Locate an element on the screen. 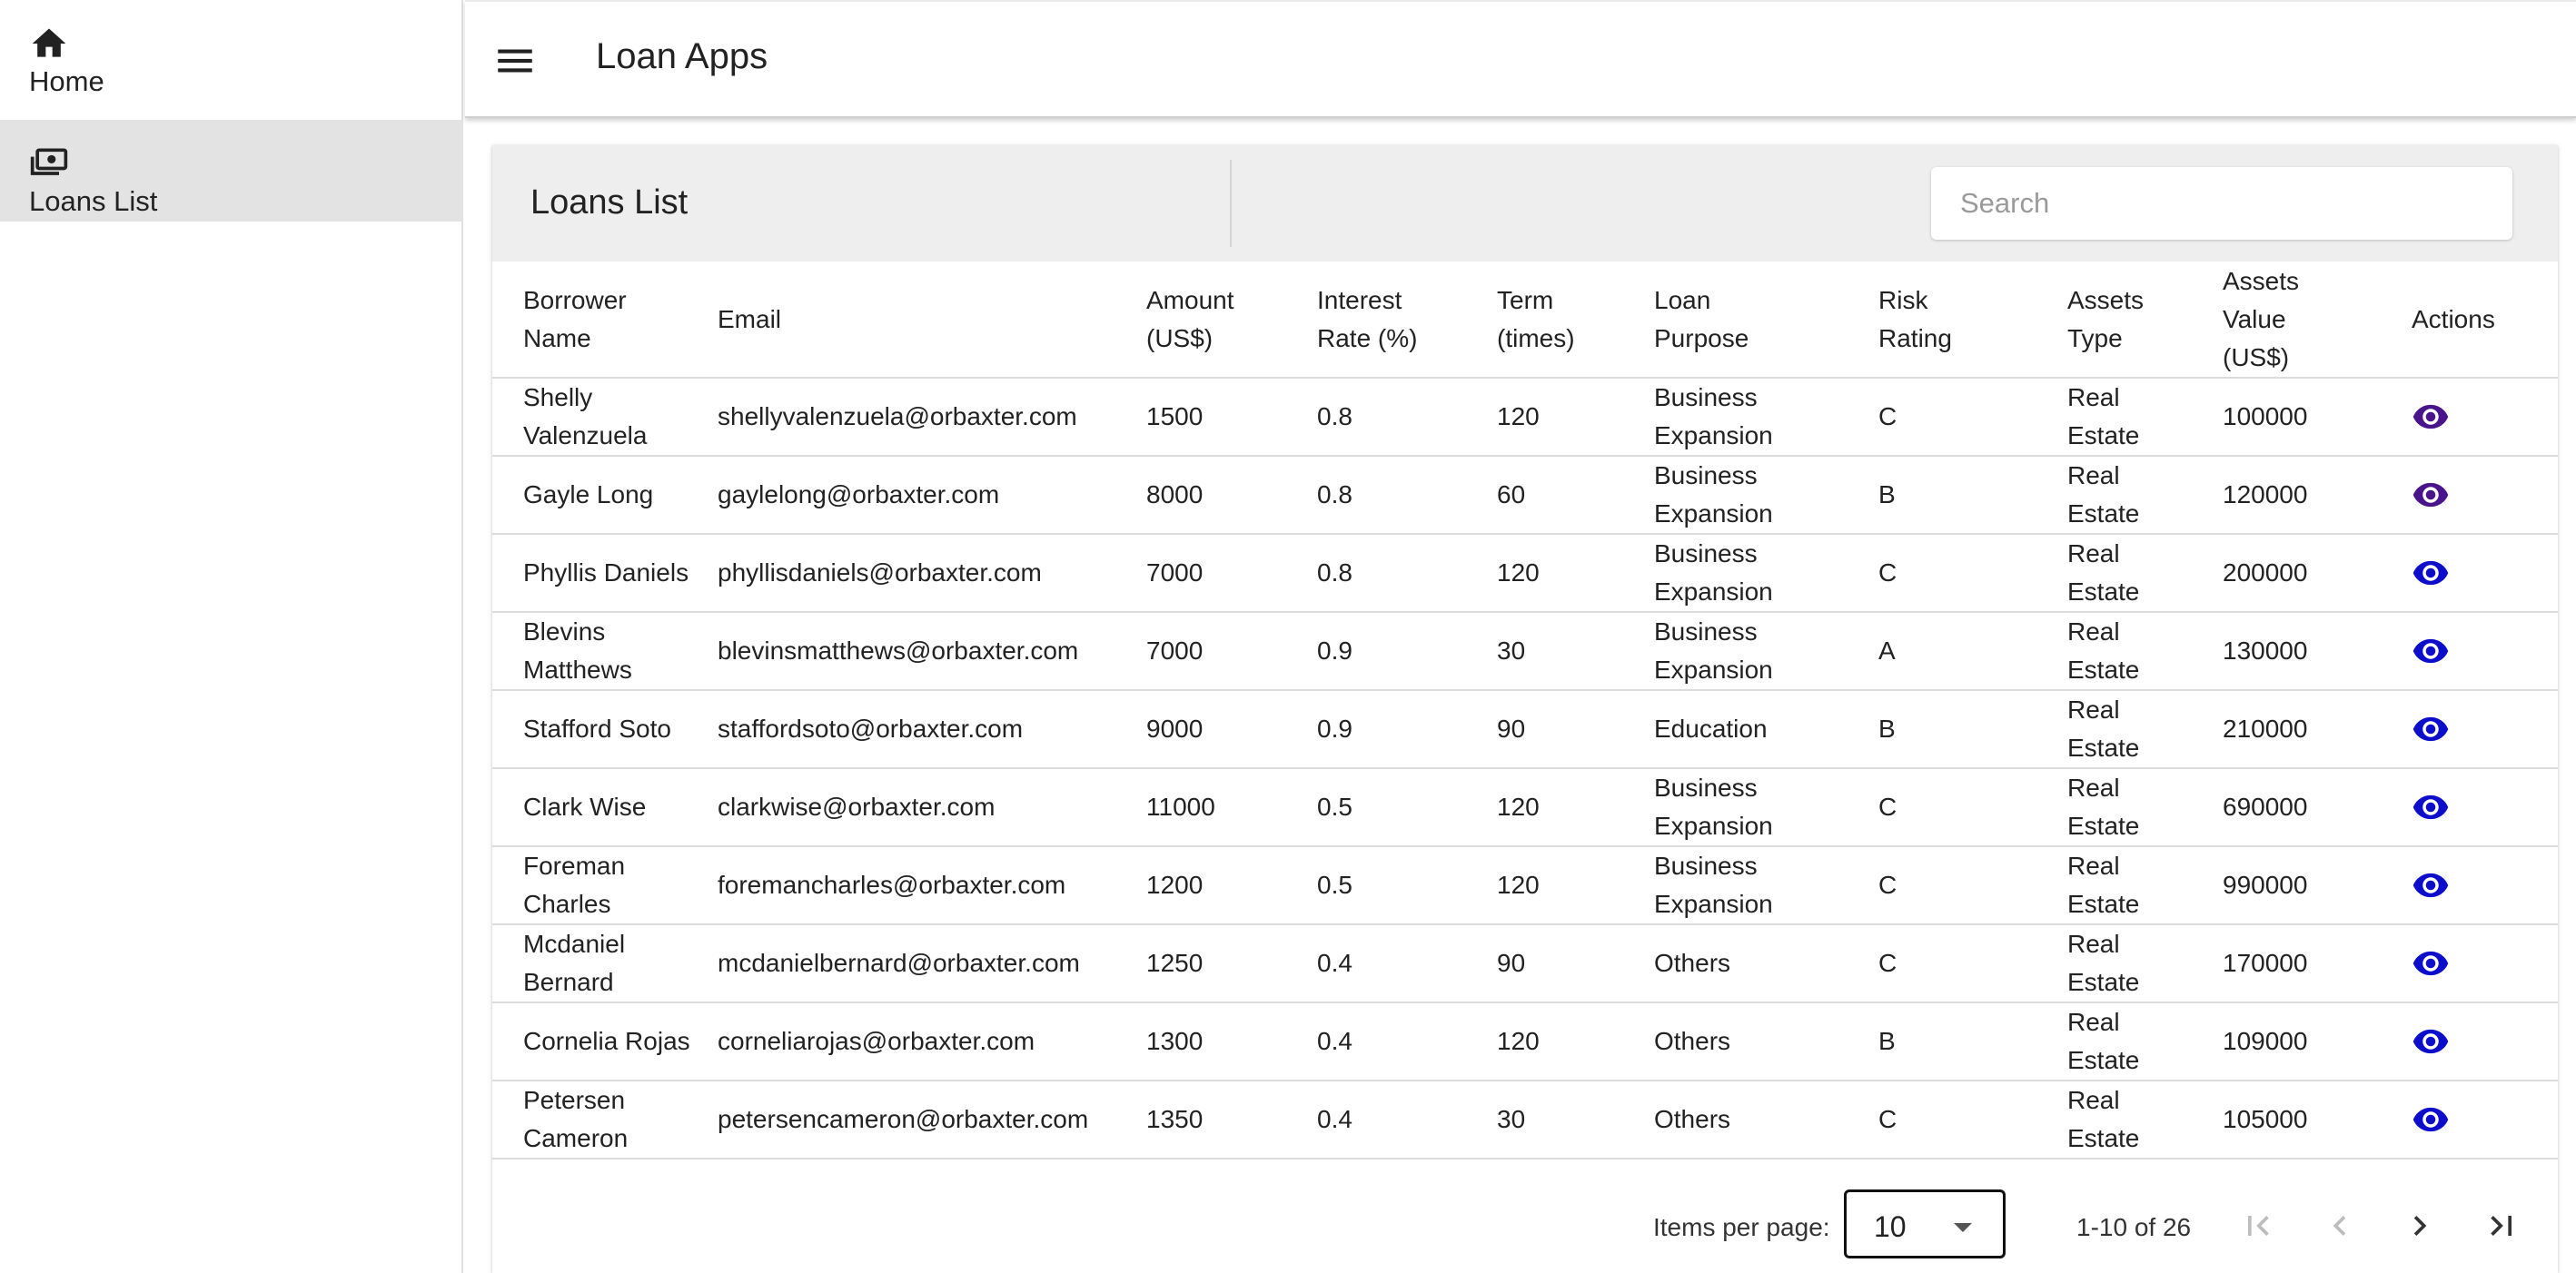 This screenshot has width=2576, height=1273. header-divider is located at coordinates (1231, 203).